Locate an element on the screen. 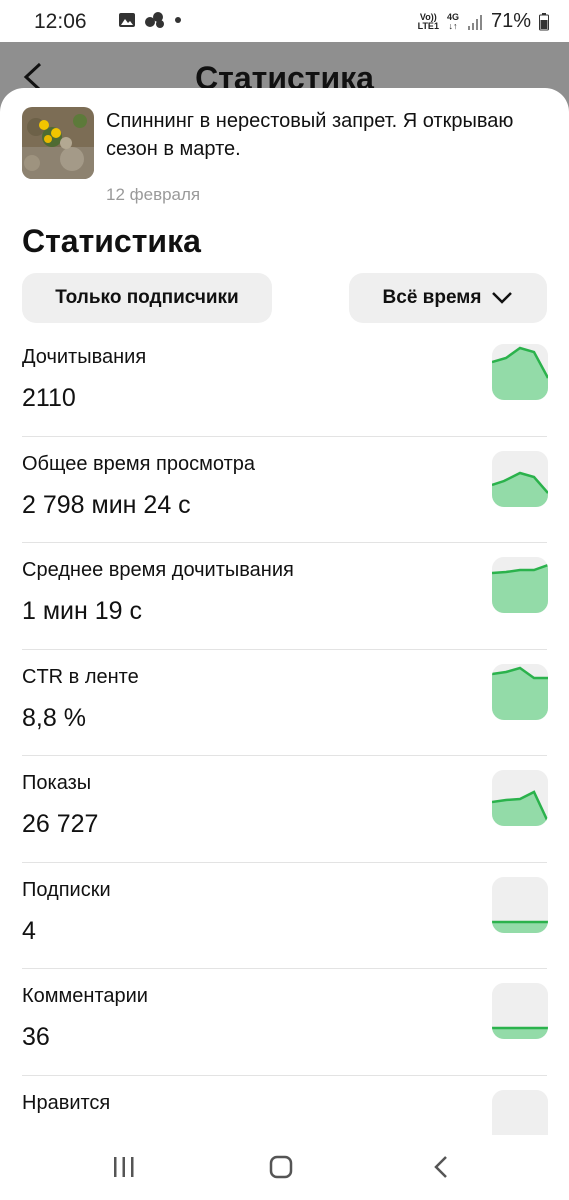  metric-label: Общее время просмотра is located at coordinates (138, 463).